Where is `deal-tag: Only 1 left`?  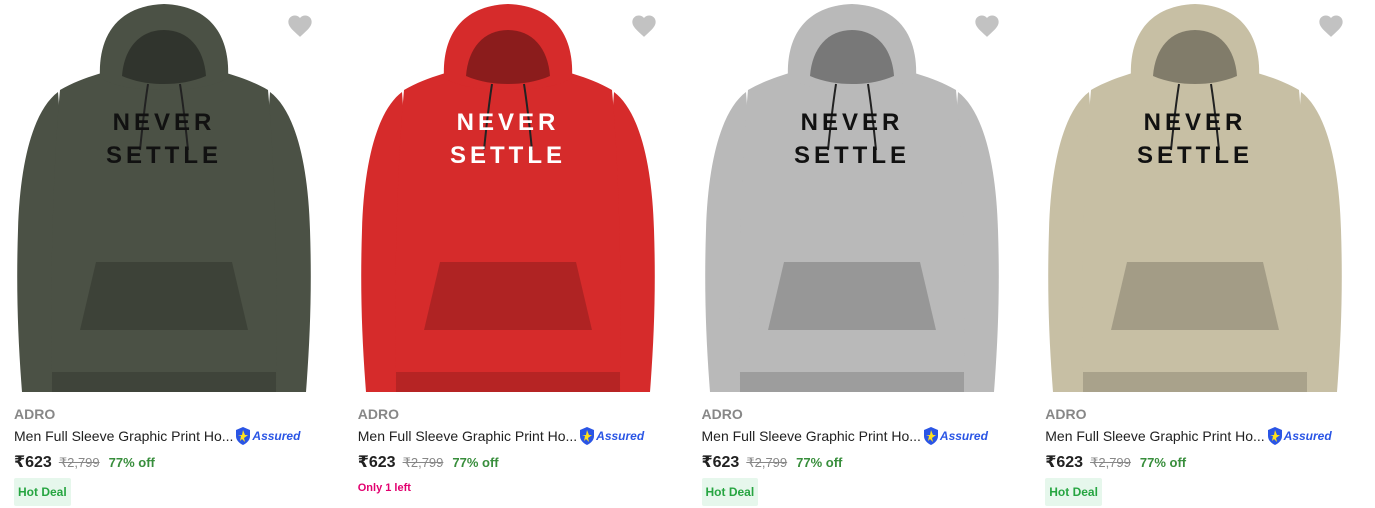 deal-tag: Only 1 left is located at coordinates (384, 488).